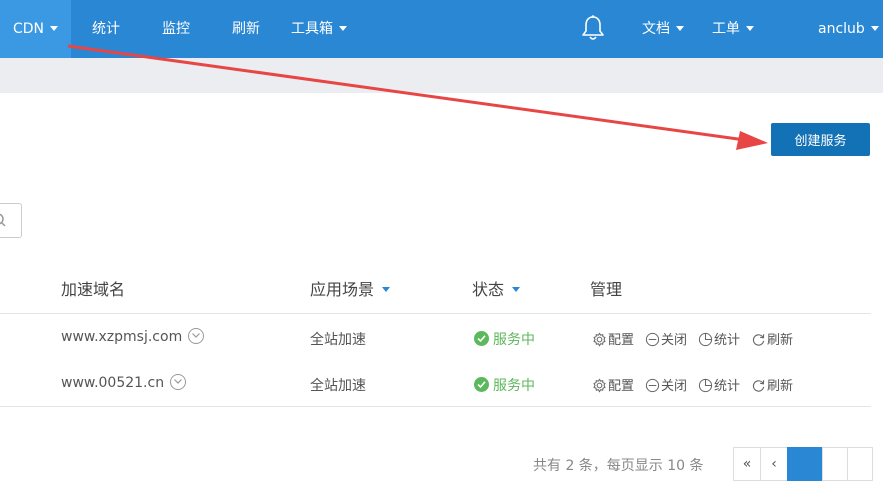 The image size is (883, 490). Describe the element at coordinates (435, 313) in the screenshot. I see `table-divider` at that location.